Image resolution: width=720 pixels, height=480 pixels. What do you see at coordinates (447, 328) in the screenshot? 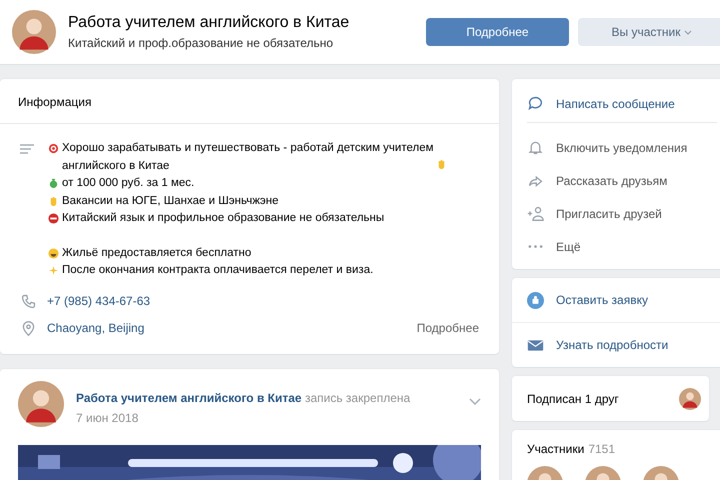
I see `more-link: Подробнее` at bounding box center [447, 328].